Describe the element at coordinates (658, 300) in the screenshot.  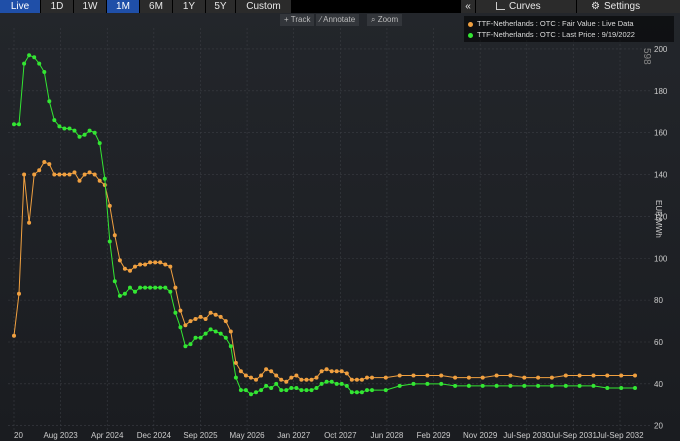
I see `y-tick-label: 80` at that location.